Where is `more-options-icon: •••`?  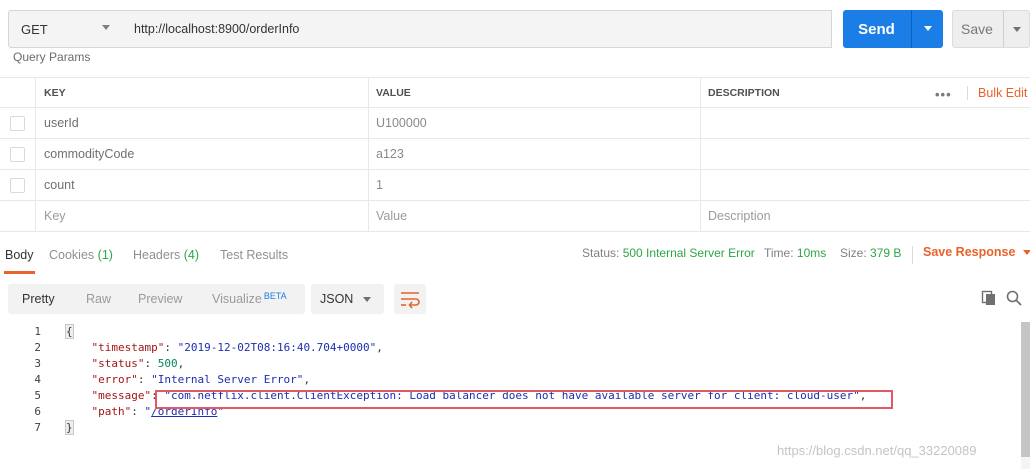
more-options-icon: ••• is located at coordinates (943, 94).